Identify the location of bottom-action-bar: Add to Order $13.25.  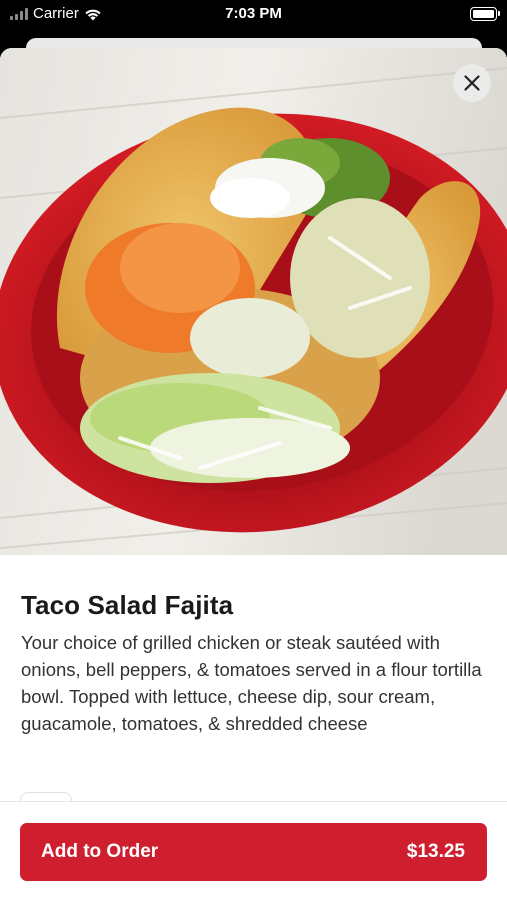
(253, 850).